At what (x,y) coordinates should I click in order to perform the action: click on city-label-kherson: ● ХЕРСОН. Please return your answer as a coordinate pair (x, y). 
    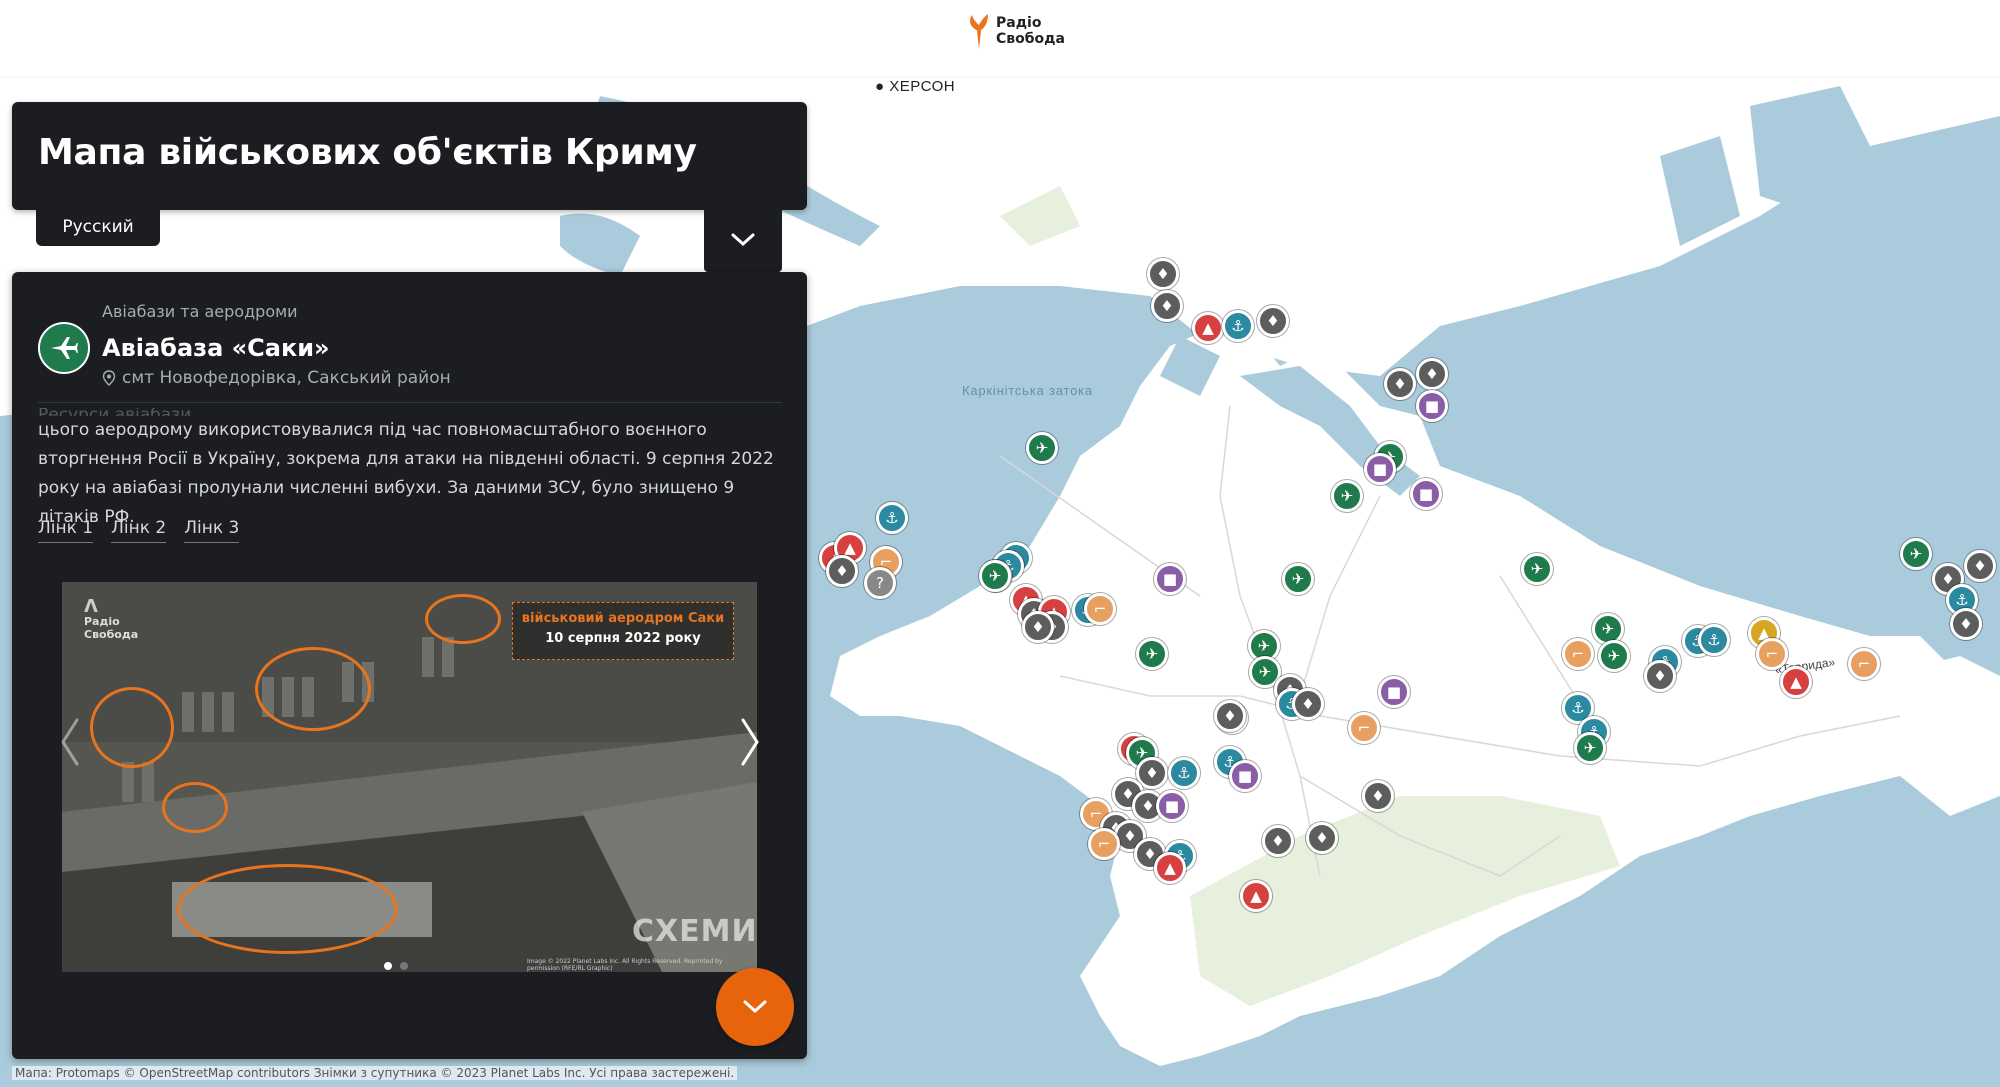
    Looking at the image, I should click on (915, 86).